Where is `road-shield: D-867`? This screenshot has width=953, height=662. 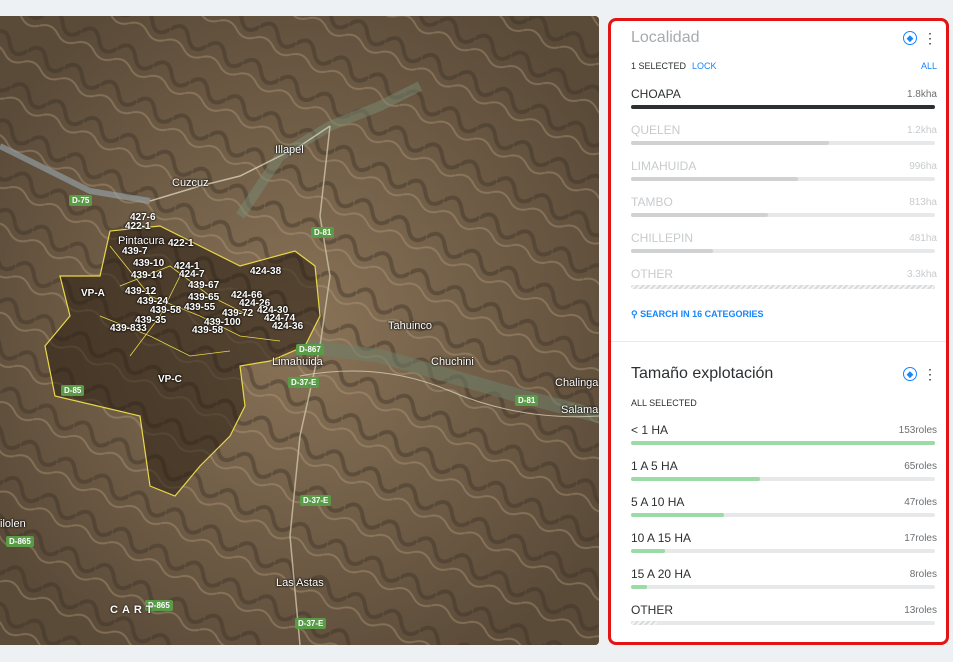 road-shield: D-867 is located at coordinates (310, 349).